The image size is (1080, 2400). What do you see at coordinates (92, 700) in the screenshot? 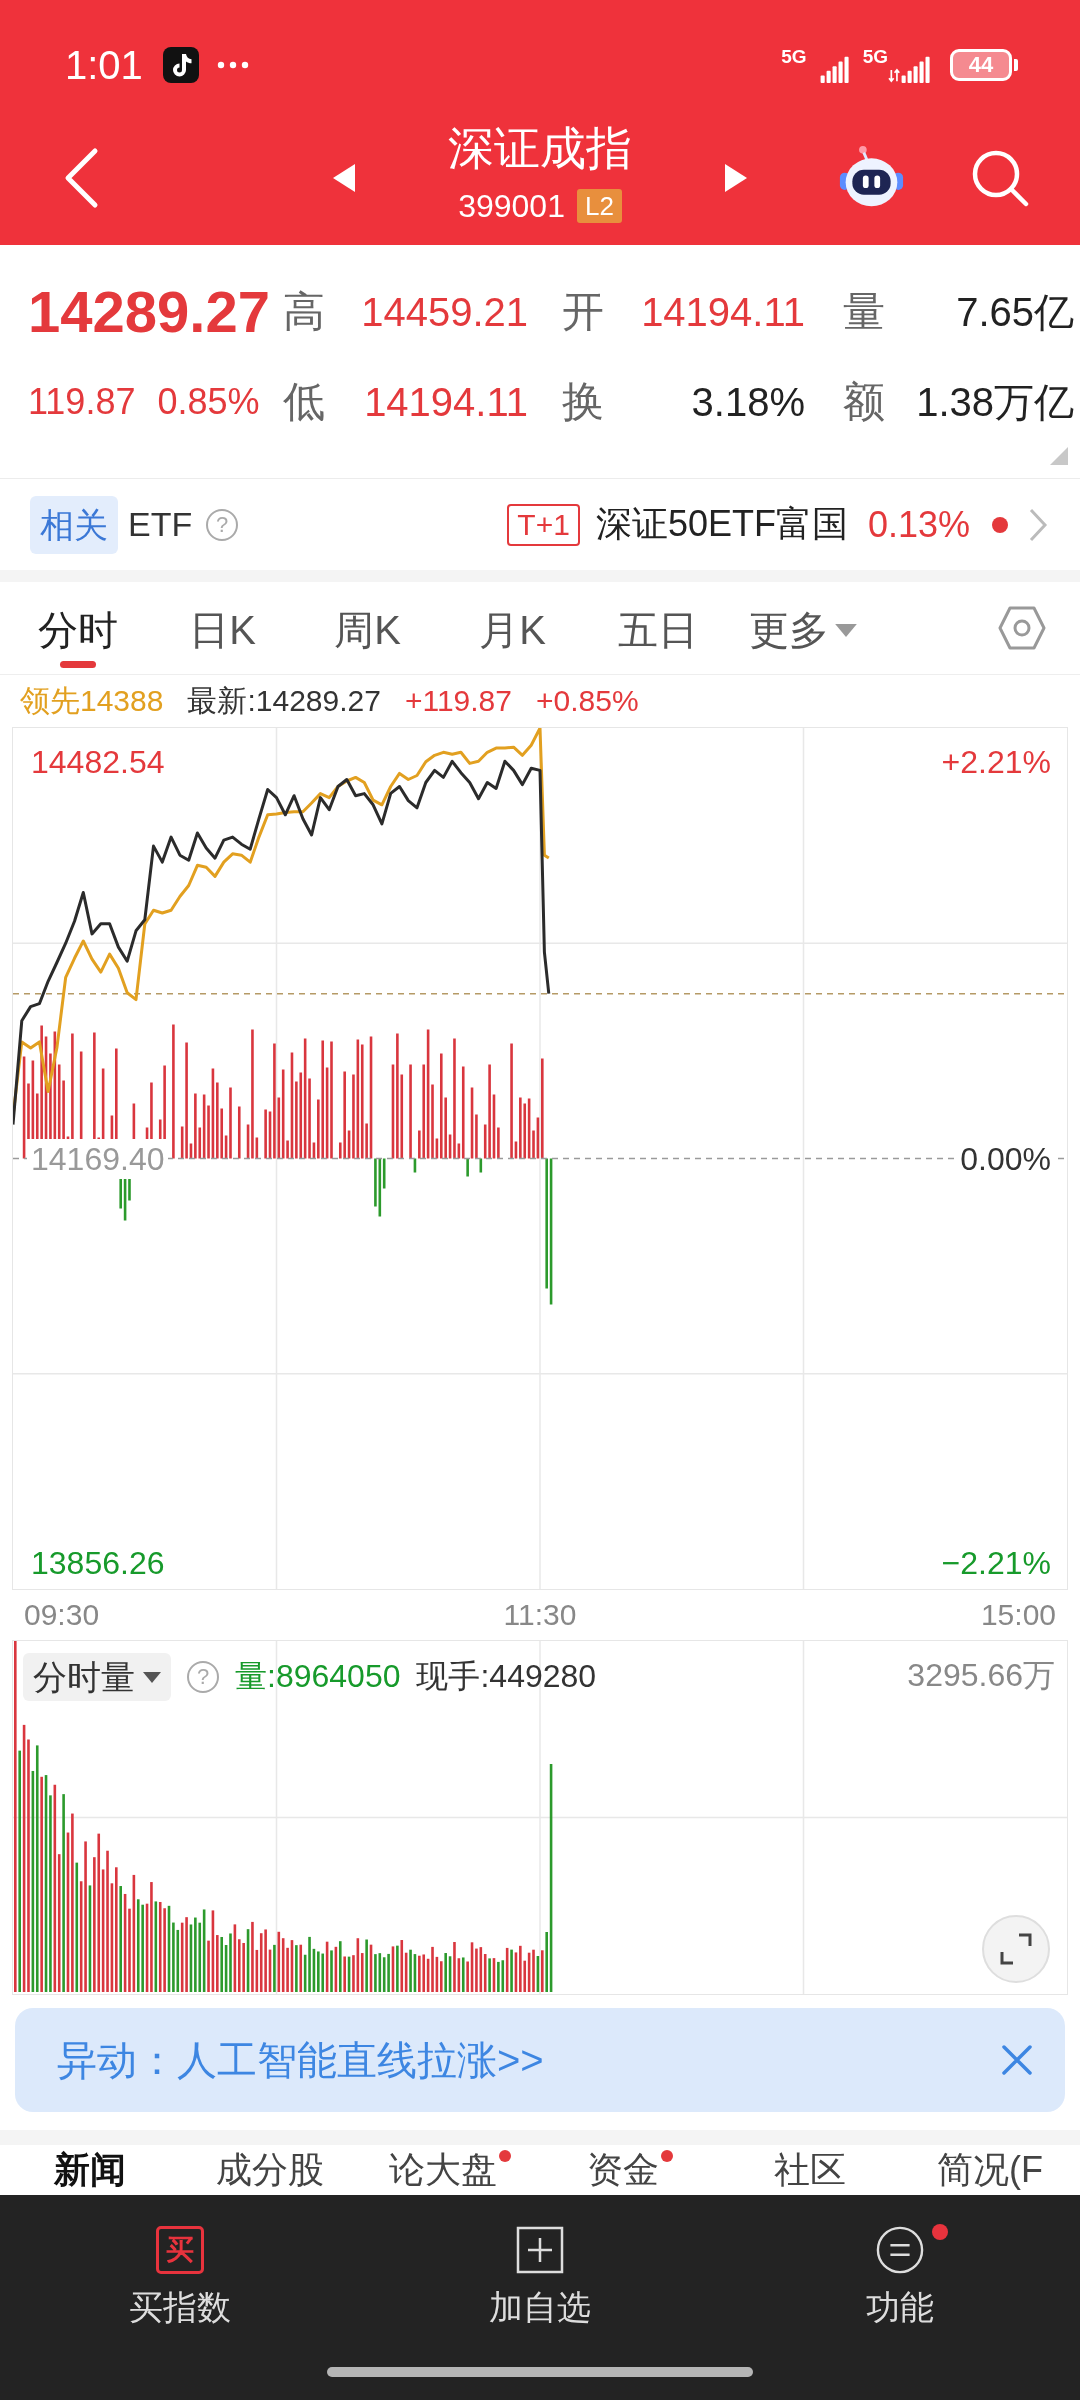
I see `leading-index-value: 领先14388` at bounding box center [92, 700].